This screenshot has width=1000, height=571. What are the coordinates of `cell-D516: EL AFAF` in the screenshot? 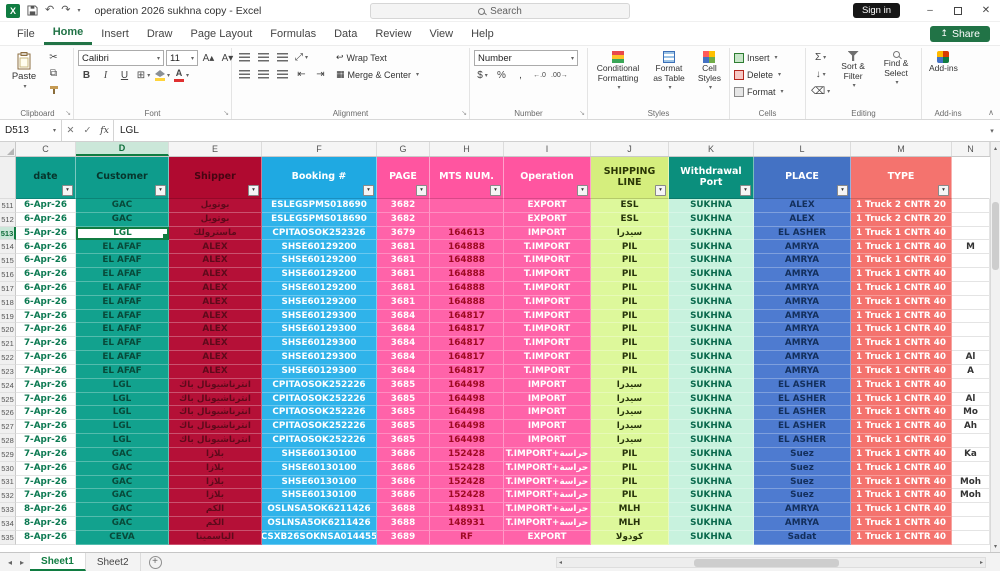 It's located at (122, 275).